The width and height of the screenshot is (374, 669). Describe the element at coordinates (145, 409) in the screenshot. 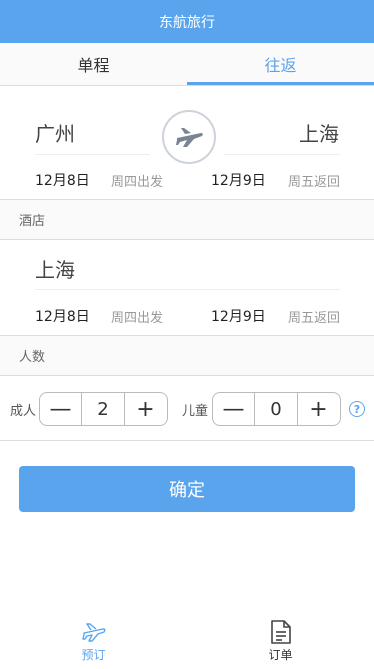

I see `adult-plus-button: +` at that location.